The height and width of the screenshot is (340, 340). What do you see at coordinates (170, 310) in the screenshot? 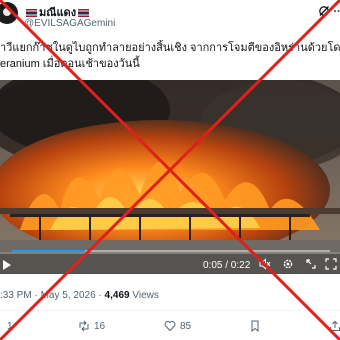
I see `divider` at bounding box center [170, 310].